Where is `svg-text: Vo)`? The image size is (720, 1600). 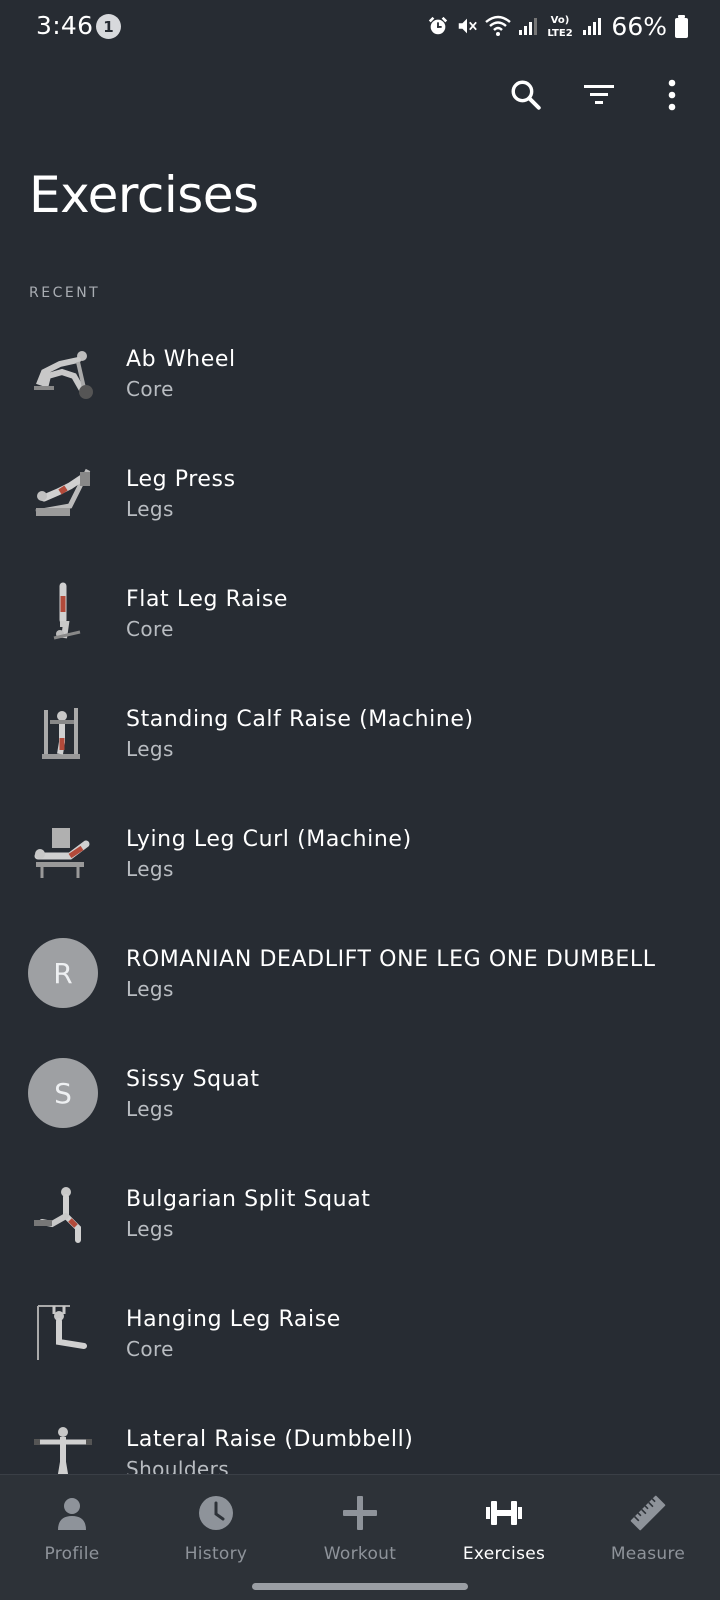 svg-text: Vo) is located at coordinates (560, 20).